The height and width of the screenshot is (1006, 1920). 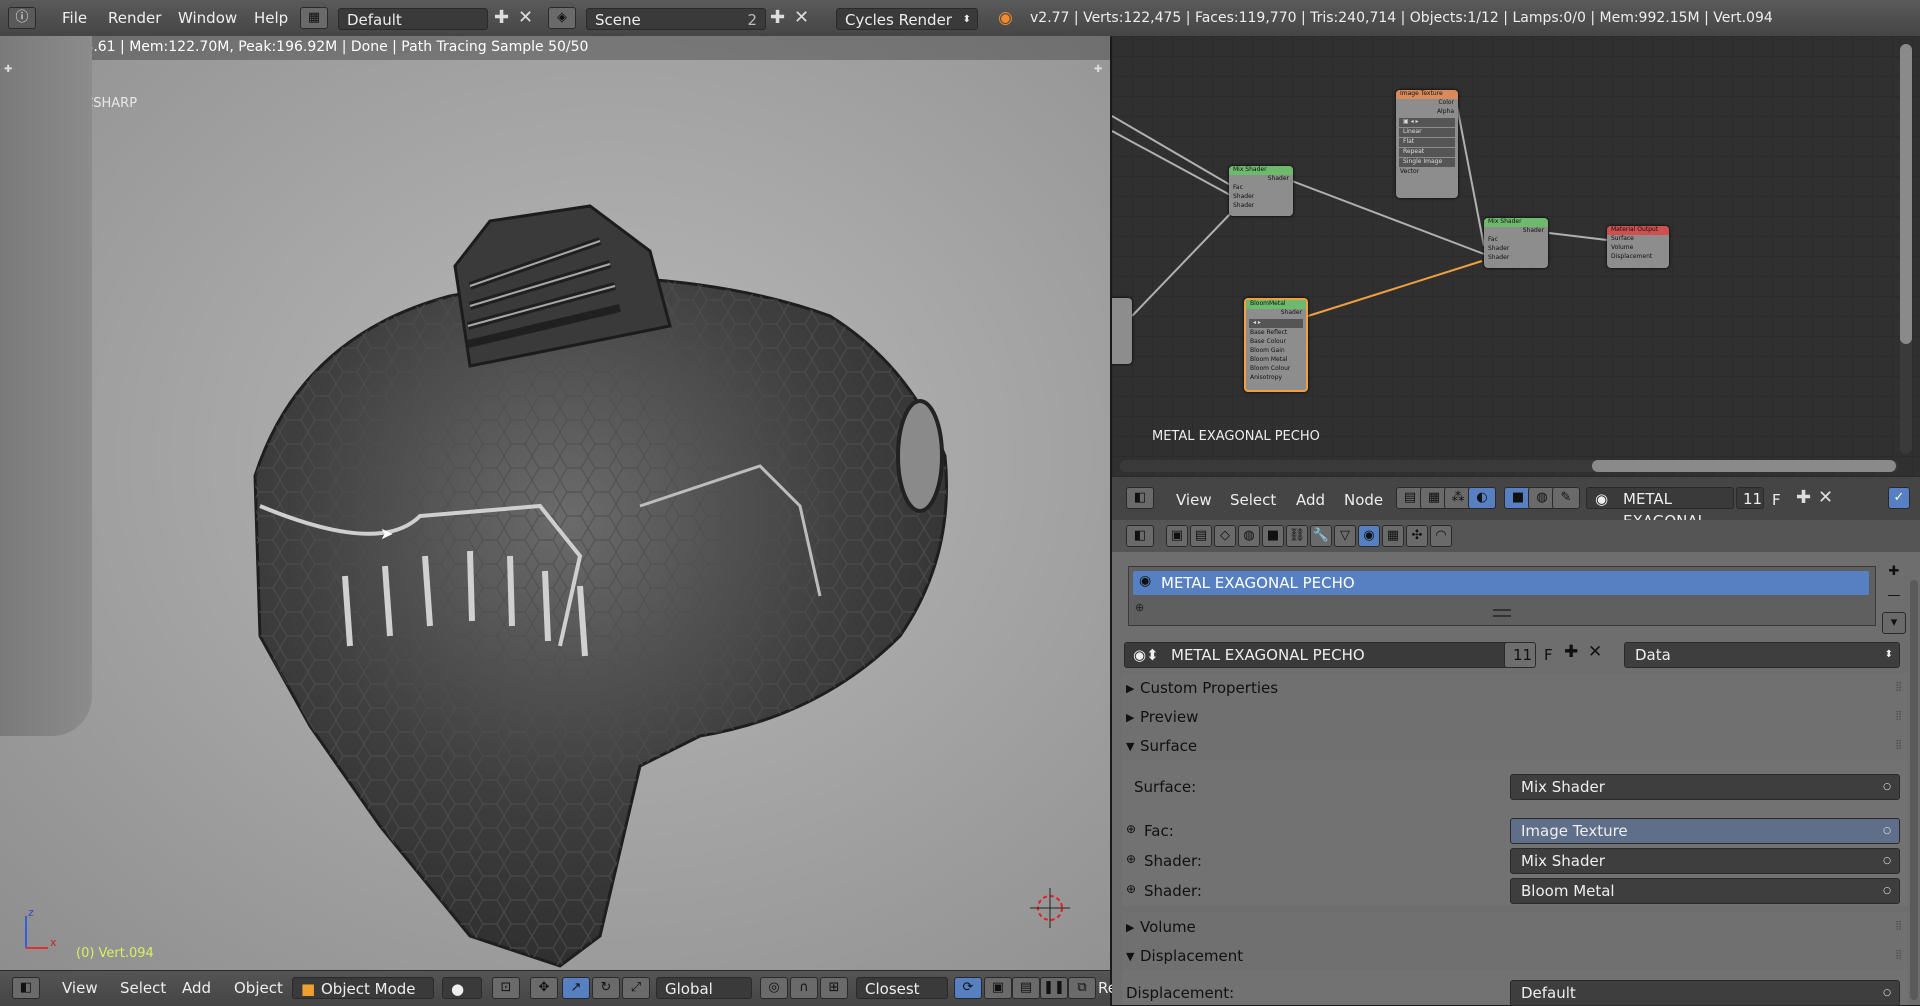 I want to click on line-style-icon: ✎, so click(x=1566, y=498).